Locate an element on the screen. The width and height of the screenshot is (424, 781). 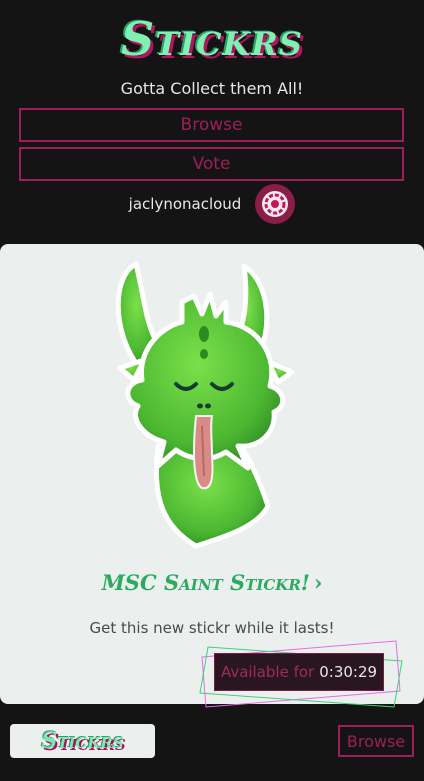
sticker-description: Get this new stickr while it lasts! is located at coordinates (212, 628).